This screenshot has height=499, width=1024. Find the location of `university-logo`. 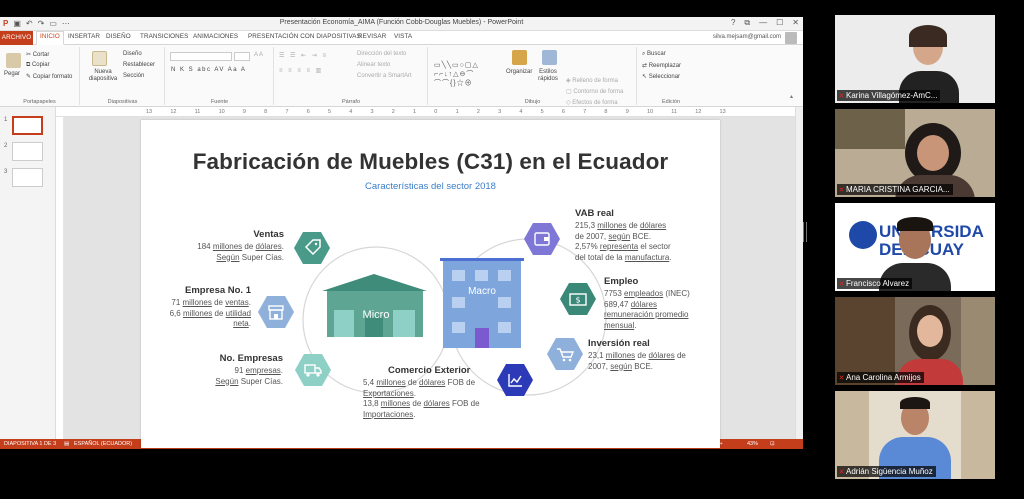

university-logo is located at coordinates (863, 235).